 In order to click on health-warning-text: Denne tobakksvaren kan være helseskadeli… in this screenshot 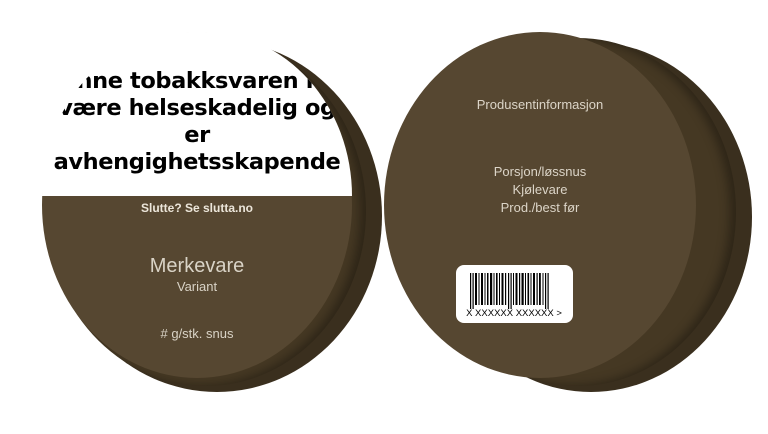, I will do `click(197, 121)`.